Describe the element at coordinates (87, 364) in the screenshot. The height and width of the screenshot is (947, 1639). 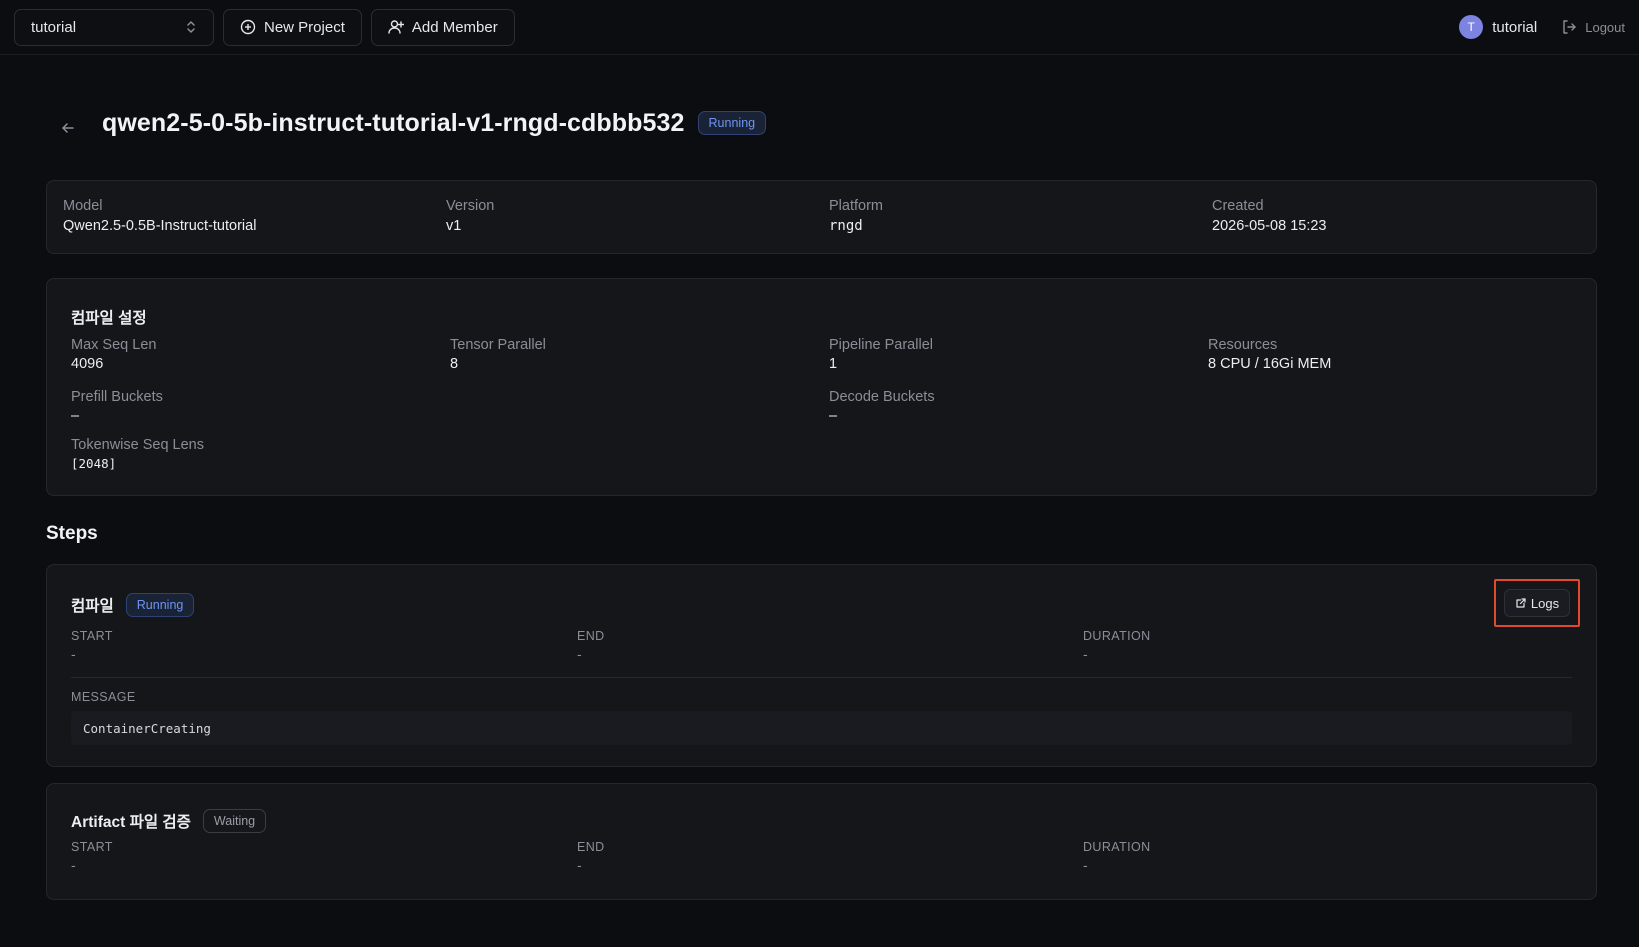
I see `max-seq-len-value: 4096` at that location.